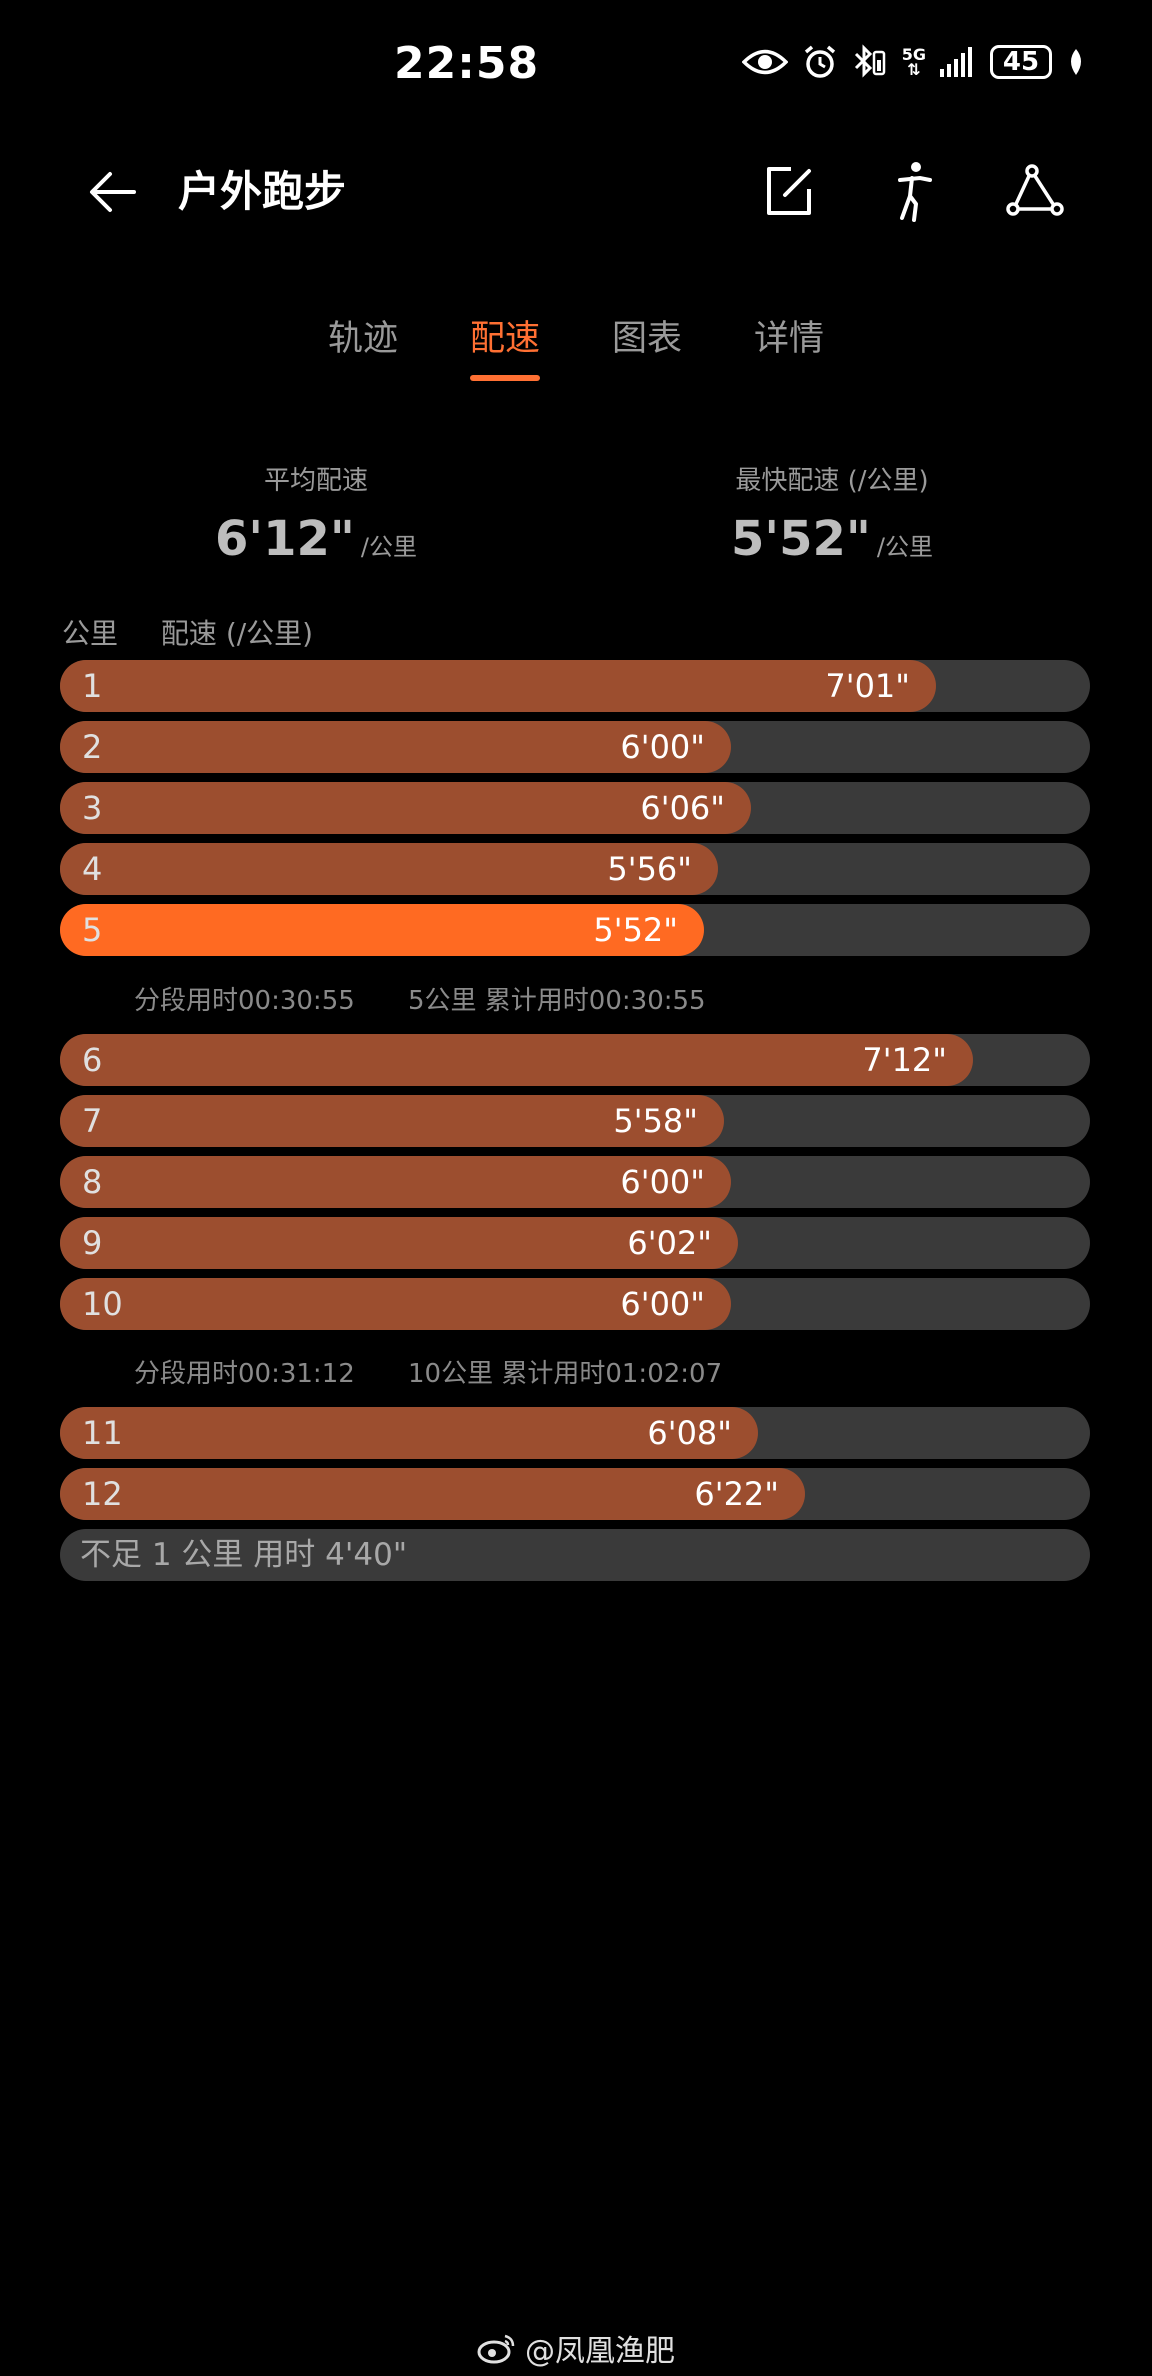 The image size is (1152, 2376). I want to click on fastest-pace-label: 最快配速 (/公里), so click(832, 481).